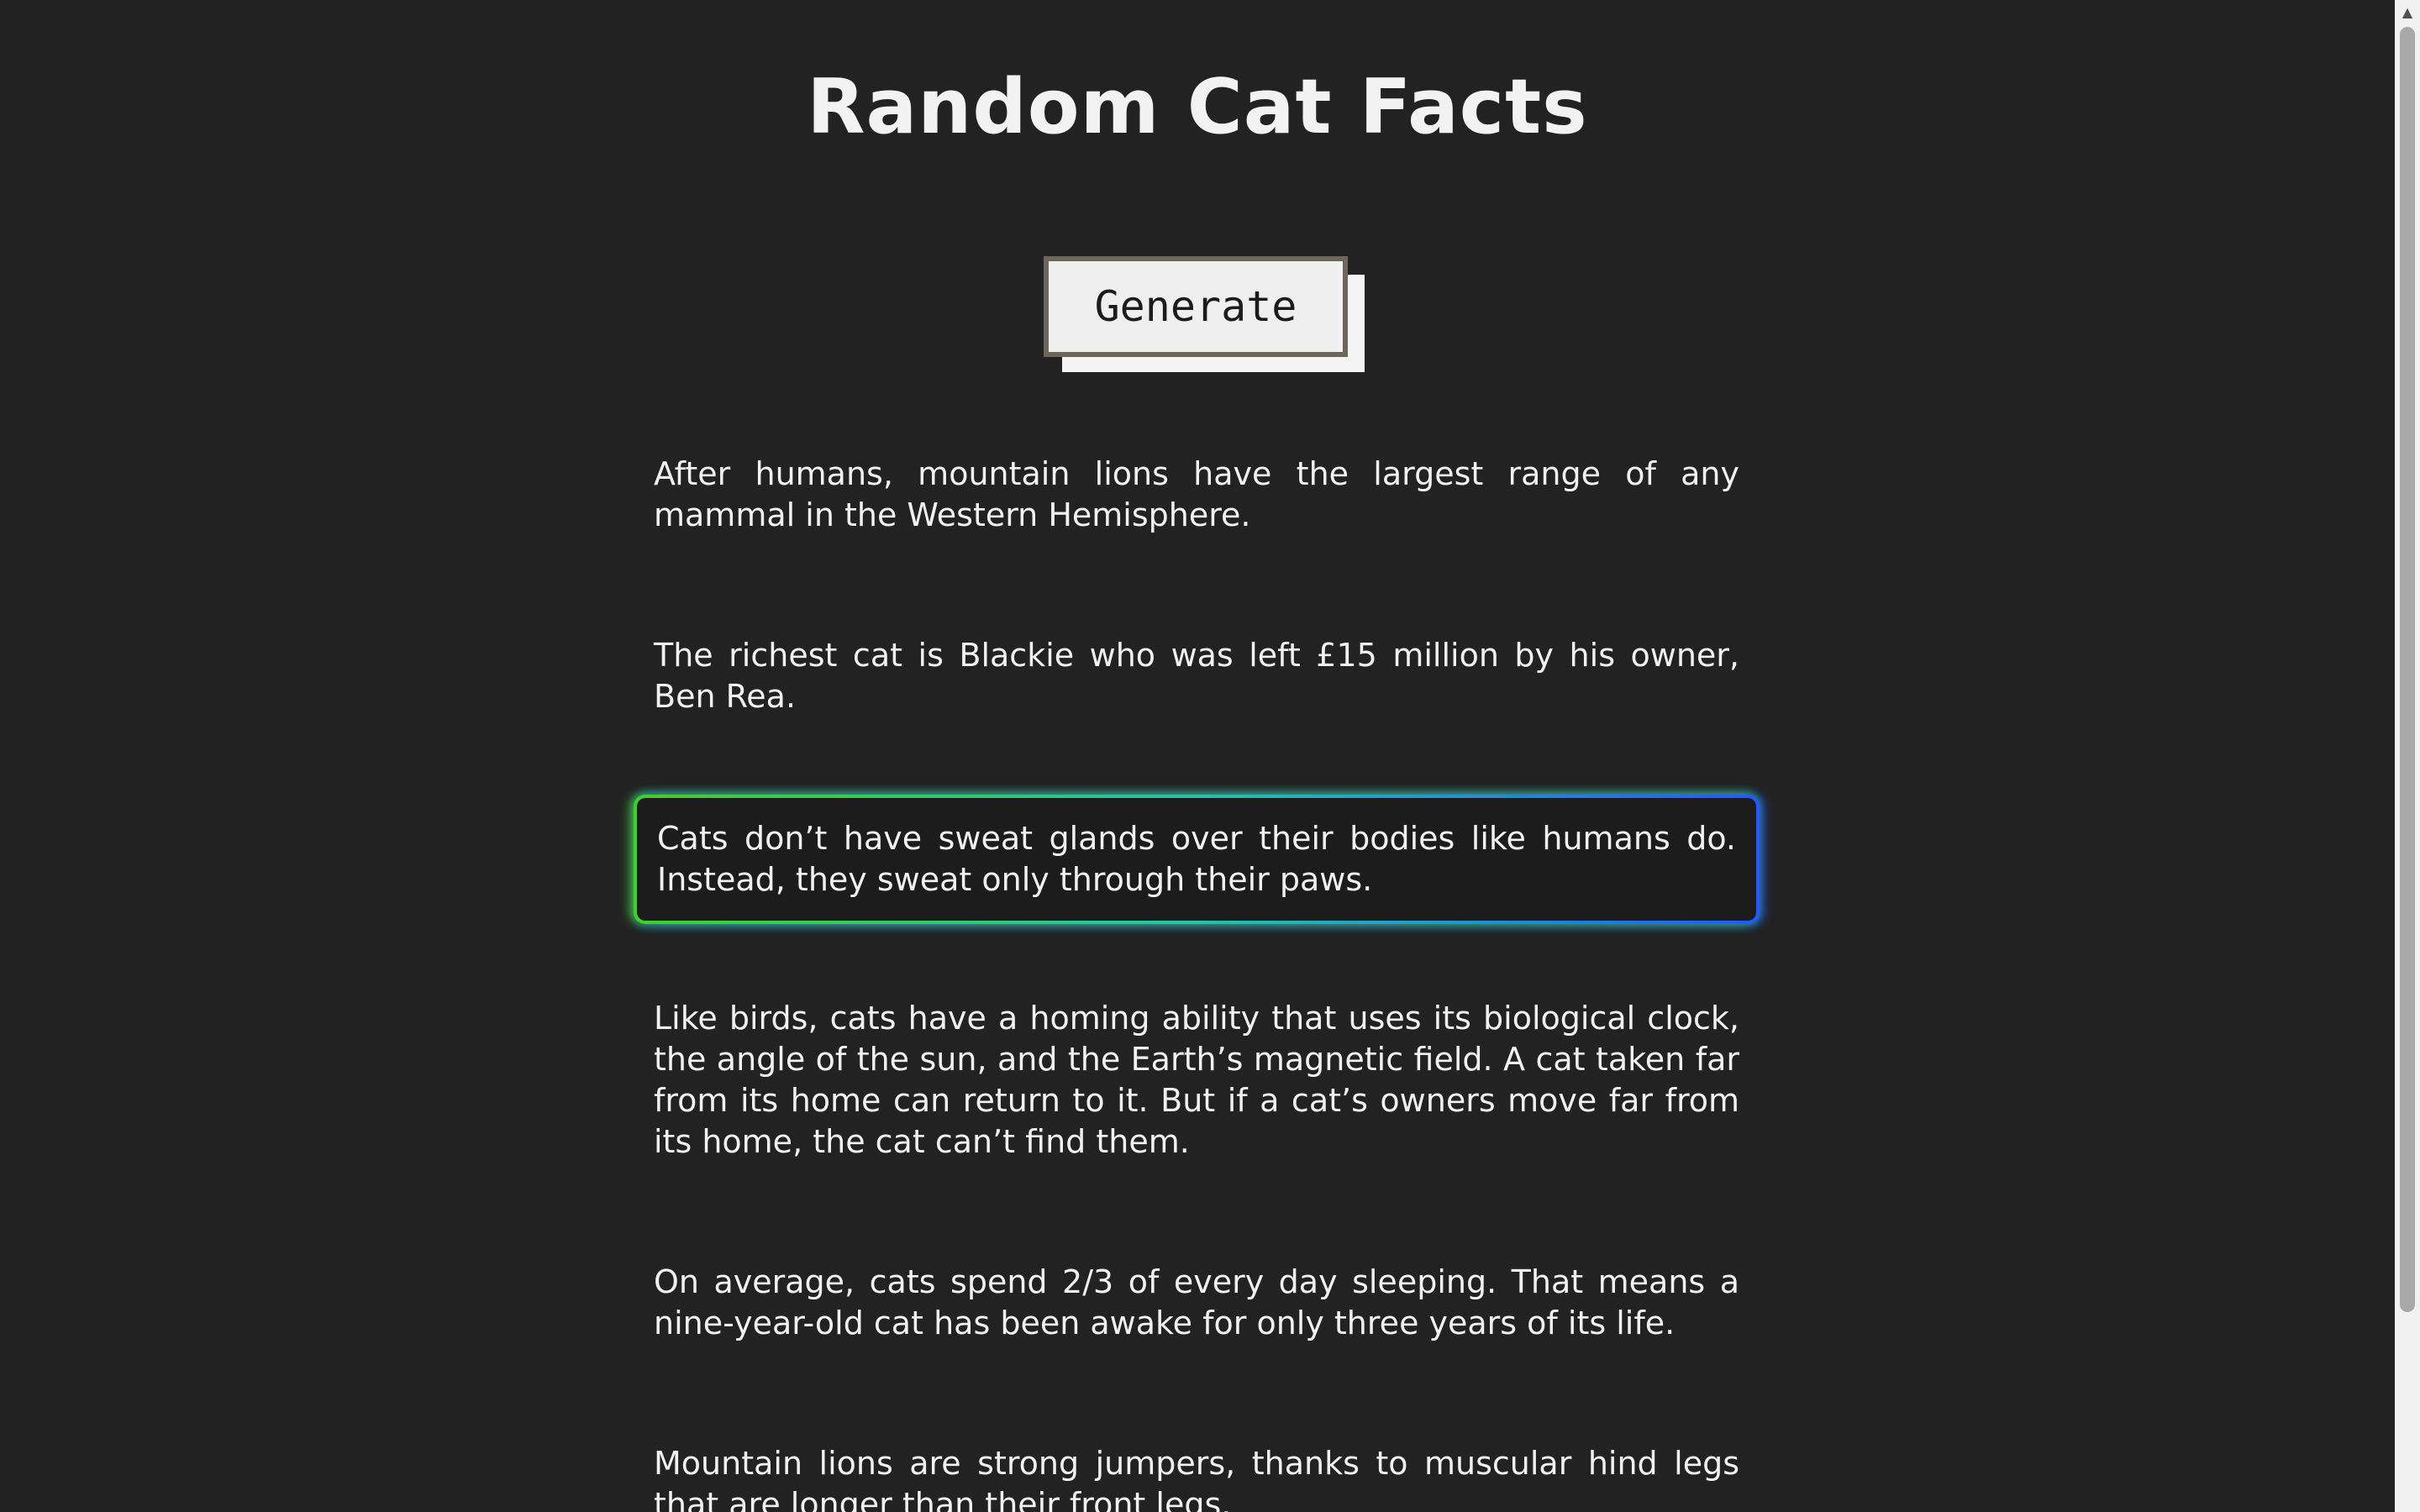 This screenshot has height=1512, width=2420. What do you see at coordinates (2407, 12) in the screenshot?
I see `arrow-up-icon: ▲` at bounding box center [2407, 12].